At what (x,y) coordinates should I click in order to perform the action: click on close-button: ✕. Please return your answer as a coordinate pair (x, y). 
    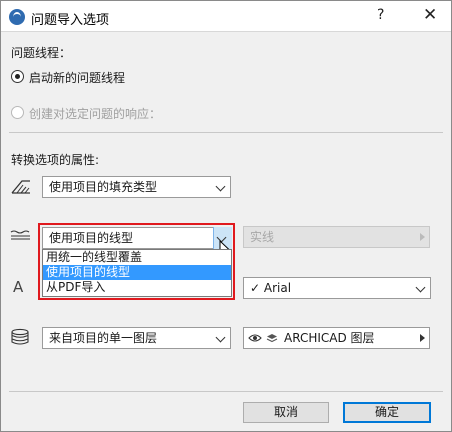
    Looking at the image, I should click on (430, 15).